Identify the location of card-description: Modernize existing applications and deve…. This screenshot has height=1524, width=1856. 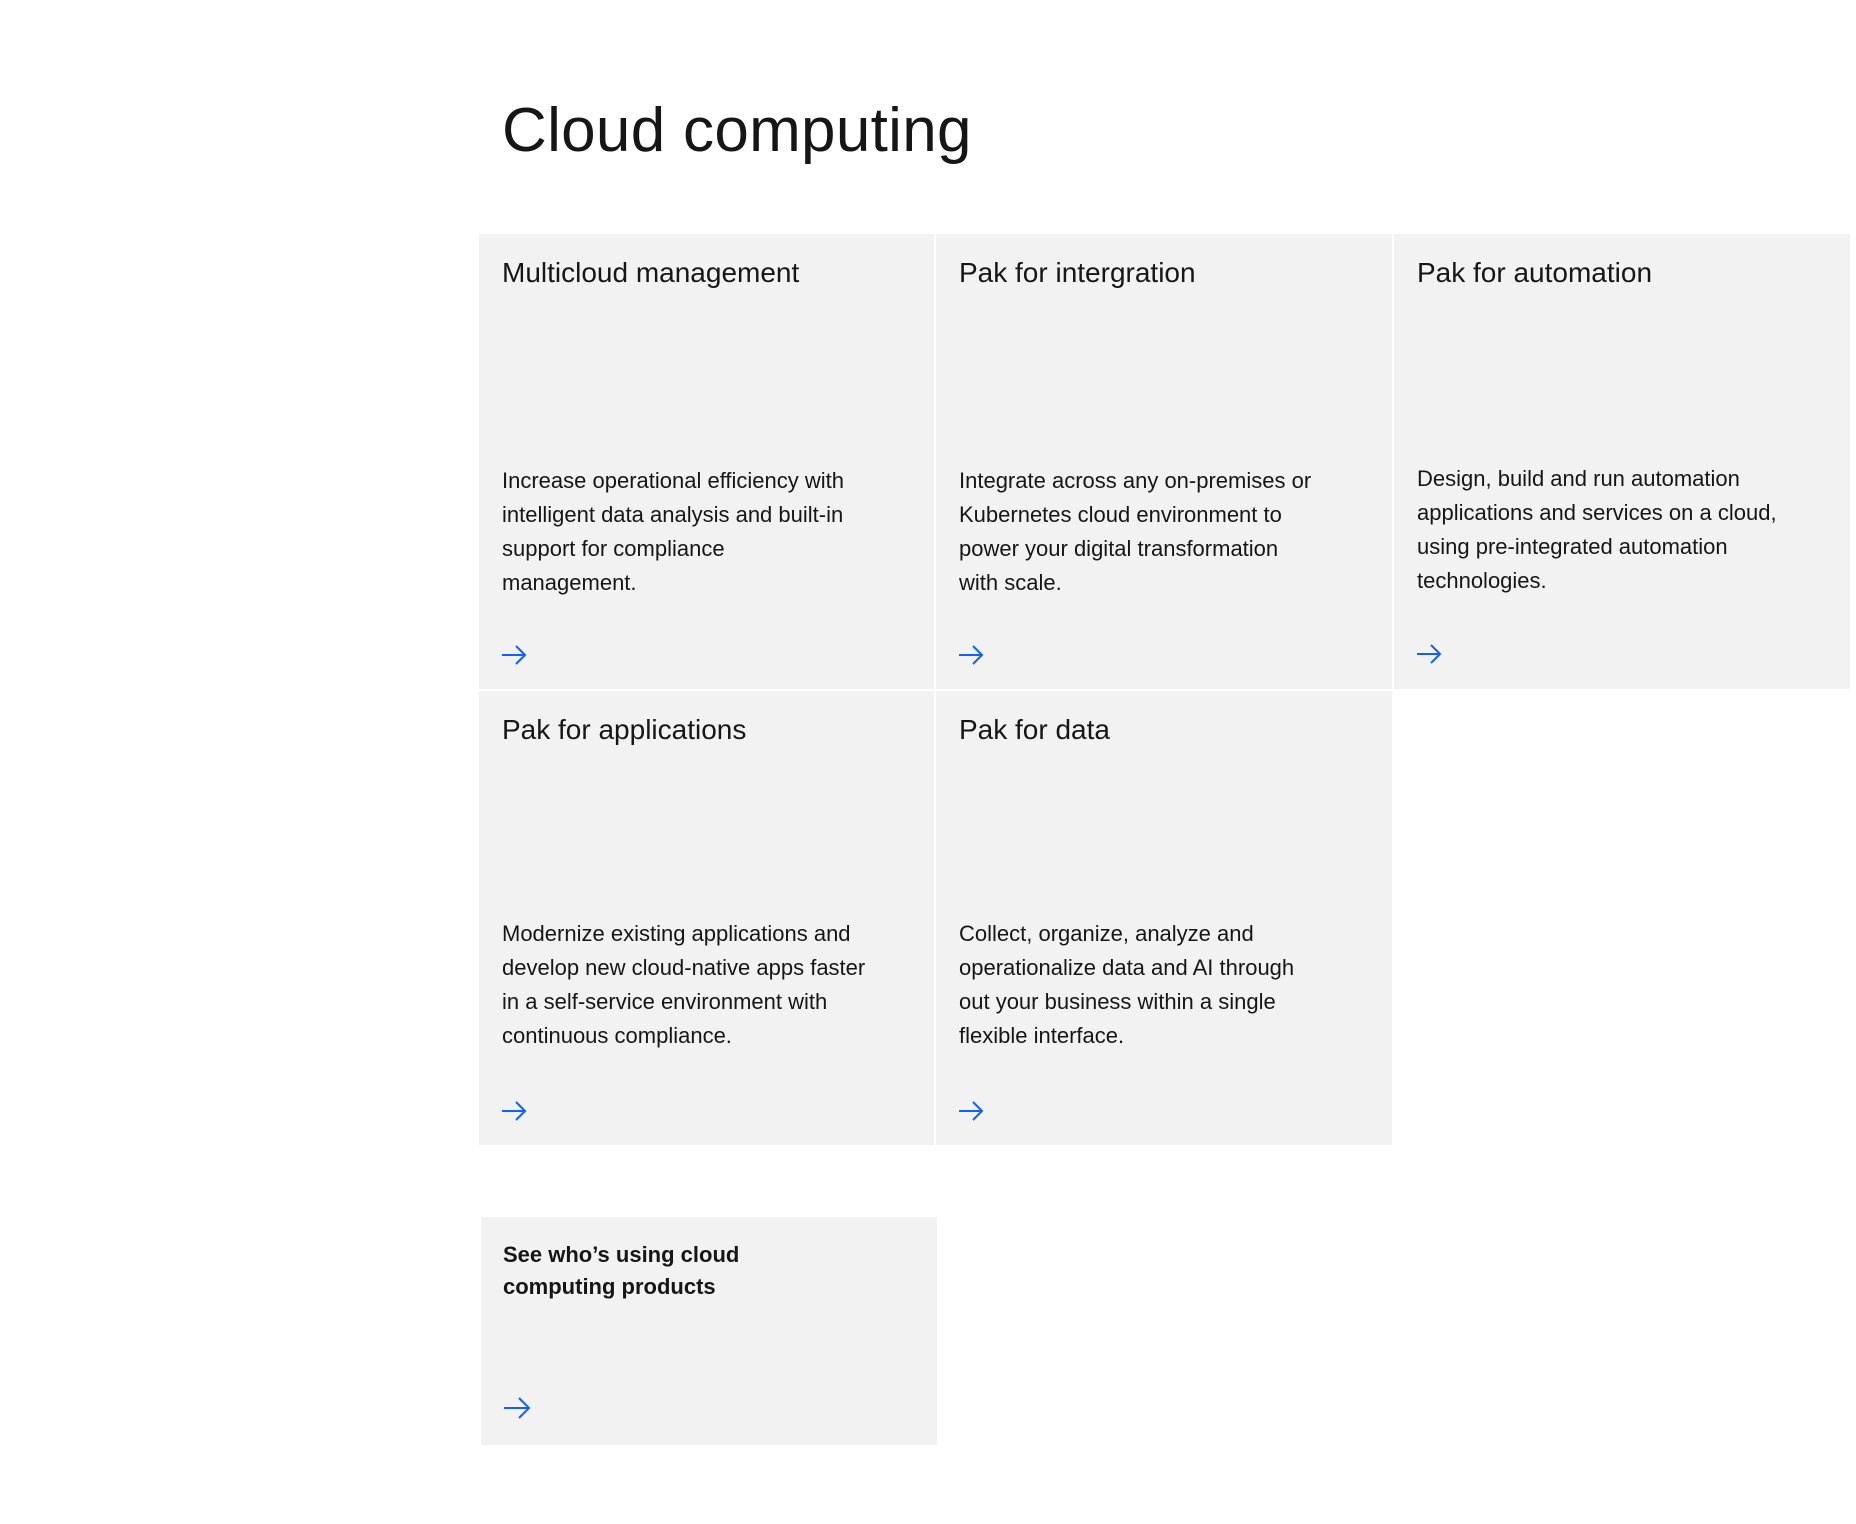
(684, 984).